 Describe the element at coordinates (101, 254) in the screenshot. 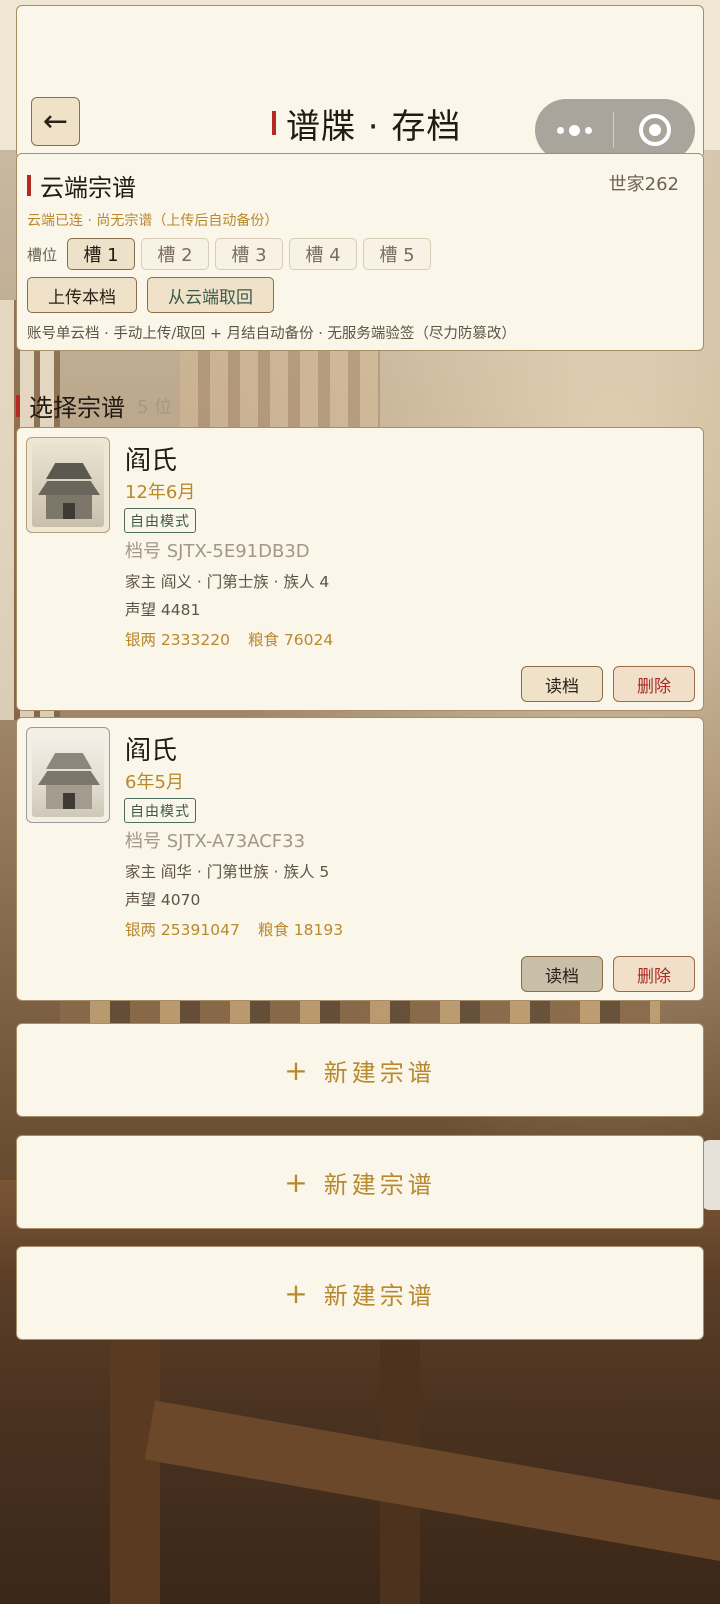

I see `slot-button-1: 槽 1` at that location.